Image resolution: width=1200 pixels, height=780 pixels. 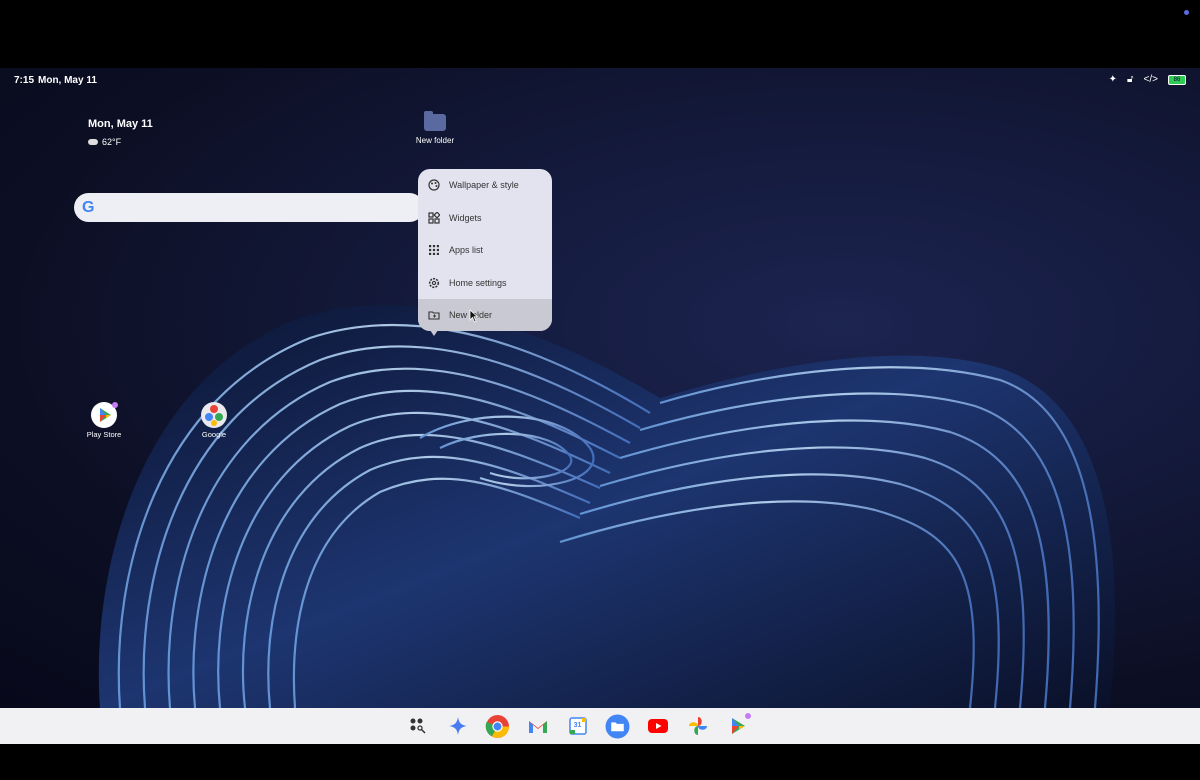 What do you see at coordinates (24, 80) in the screenshot?
I see `status-time: 7:15` at bounding box center [24, 80].